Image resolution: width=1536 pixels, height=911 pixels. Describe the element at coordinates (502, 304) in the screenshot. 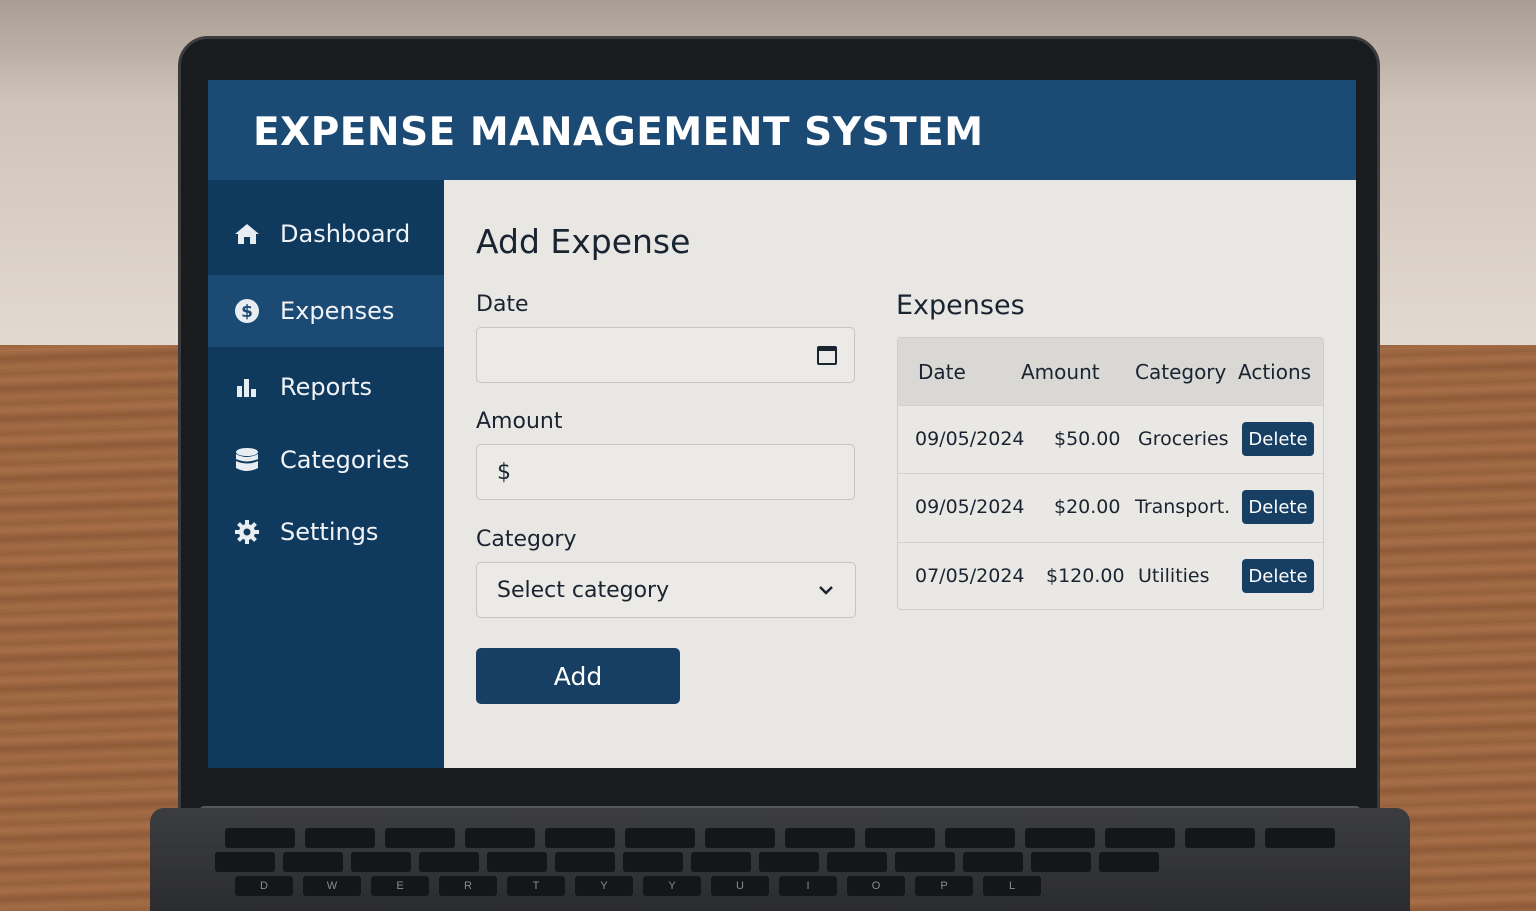

I see `date-label: Date` at that location.